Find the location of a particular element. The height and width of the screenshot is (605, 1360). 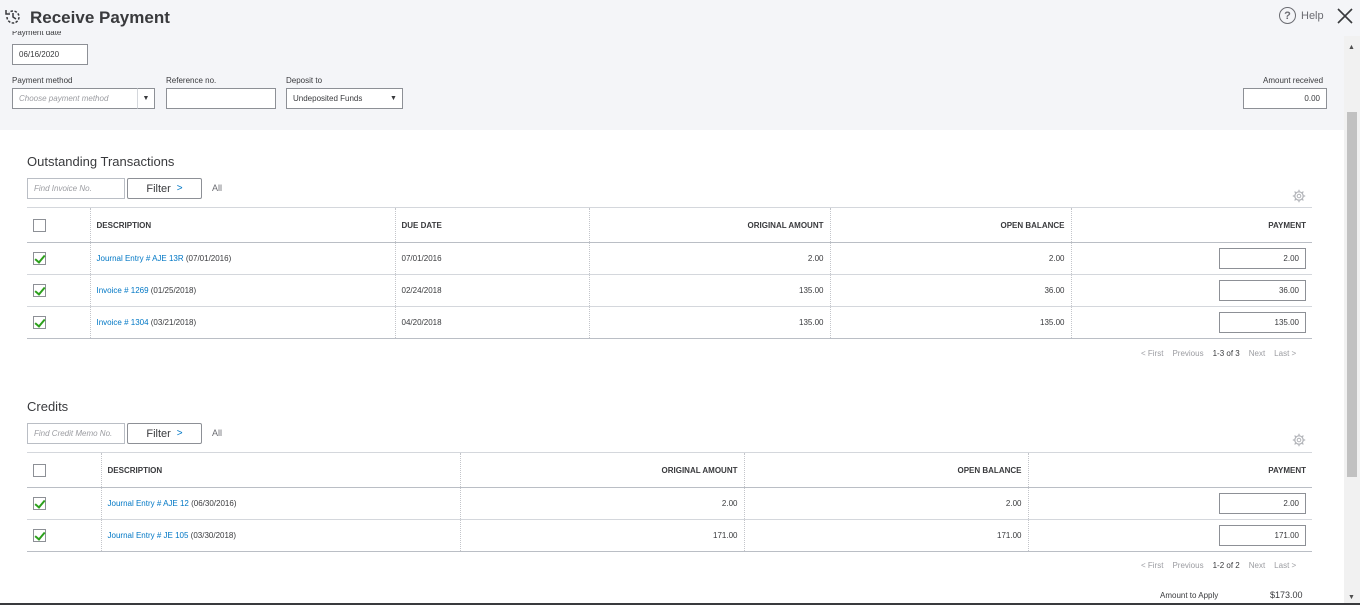

find-credit-memo-input: Find Credit Memo No. is located at coordinates (76, 433).